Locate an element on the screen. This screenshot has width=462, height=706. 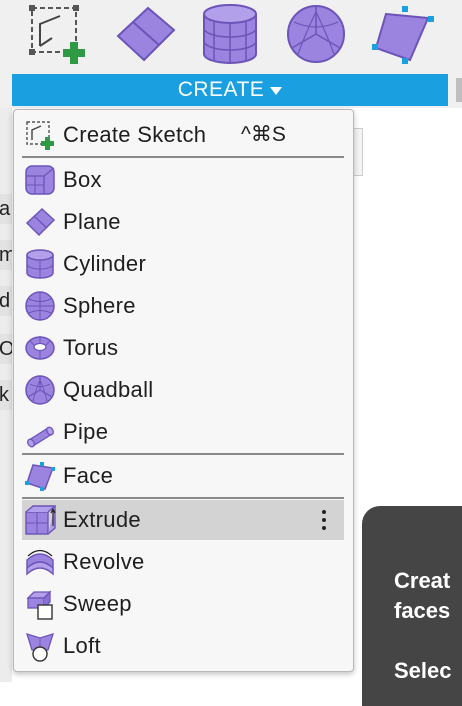
menu-item-label: Quadball is located at coordinates (108, 389).